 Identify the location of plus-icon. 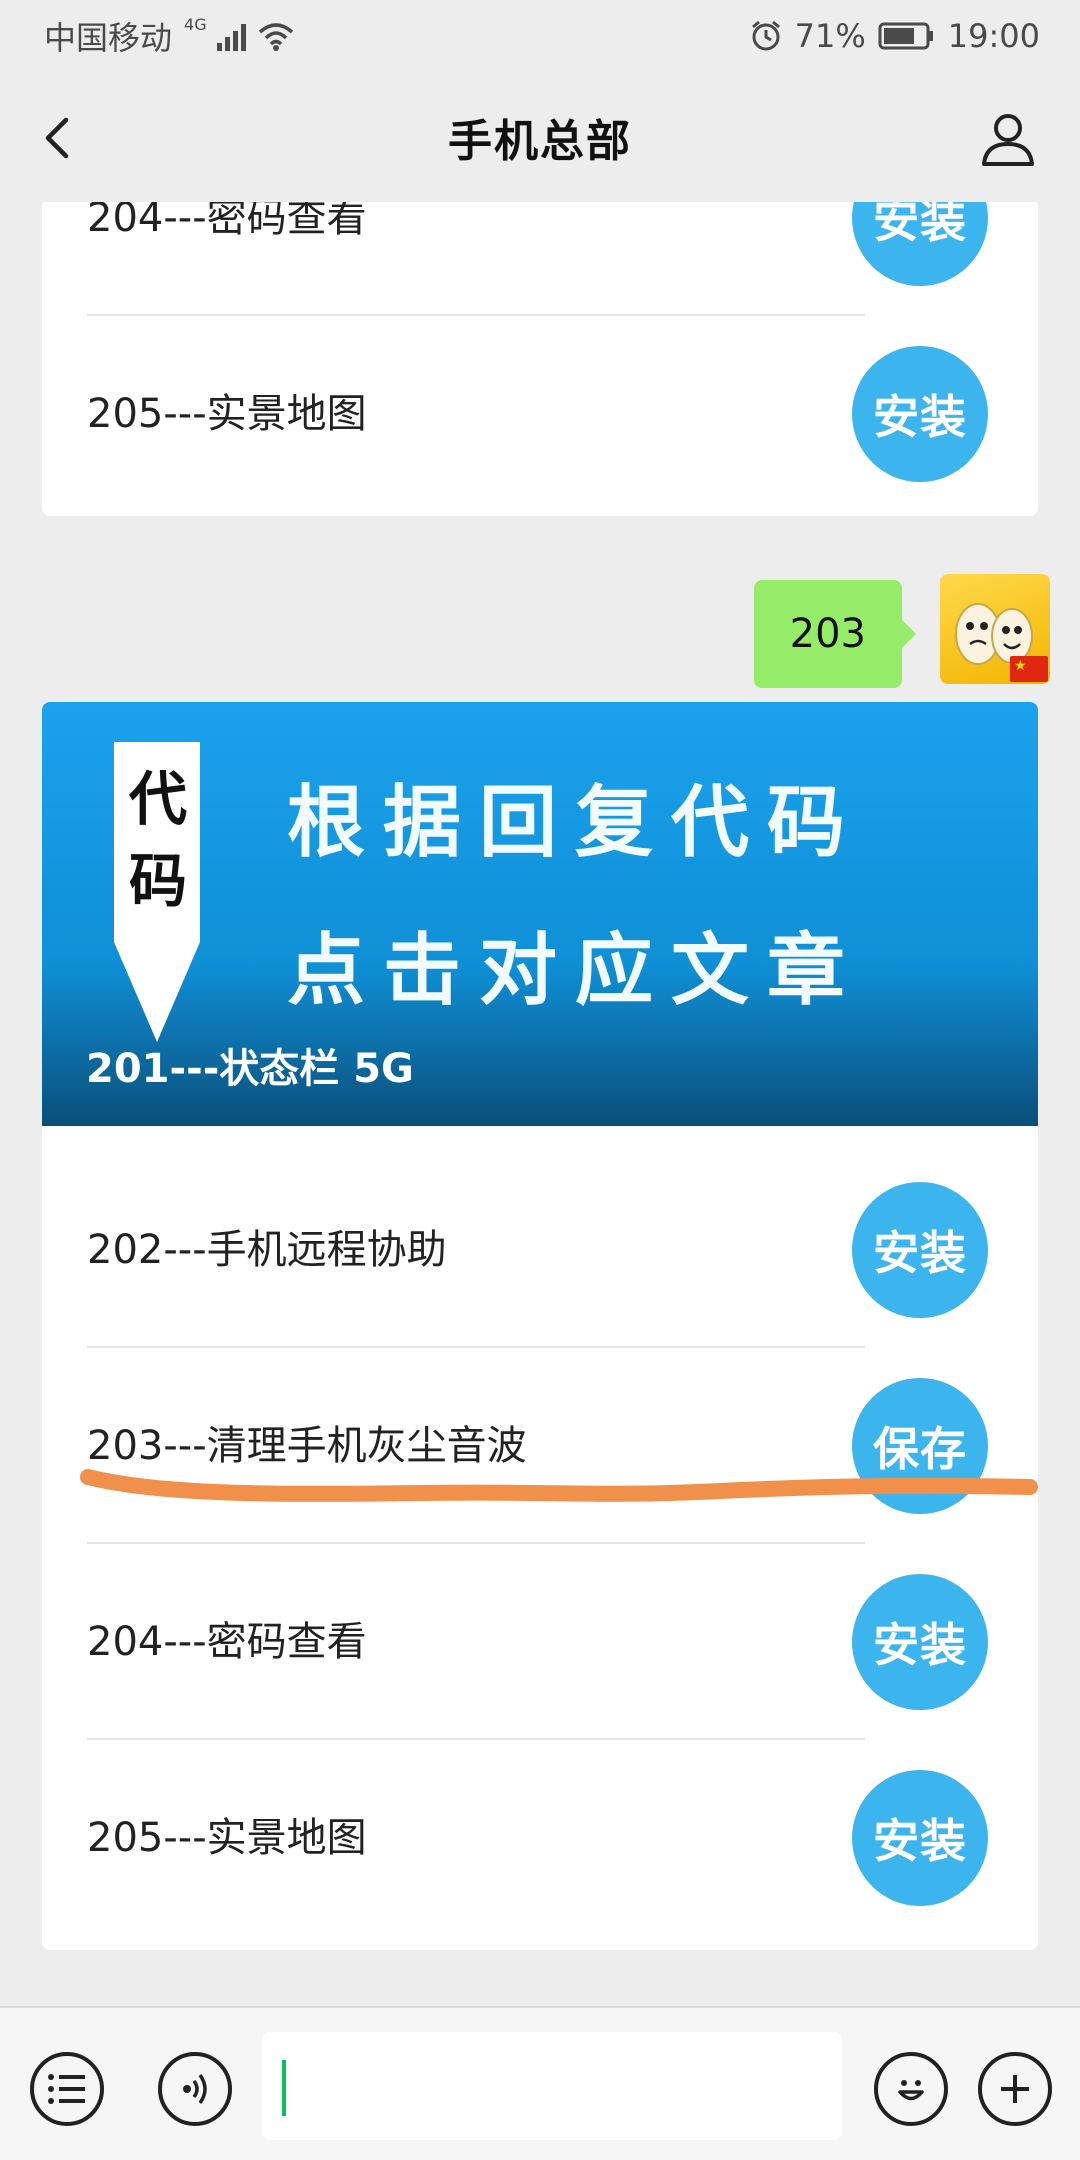
(1015, 2089).